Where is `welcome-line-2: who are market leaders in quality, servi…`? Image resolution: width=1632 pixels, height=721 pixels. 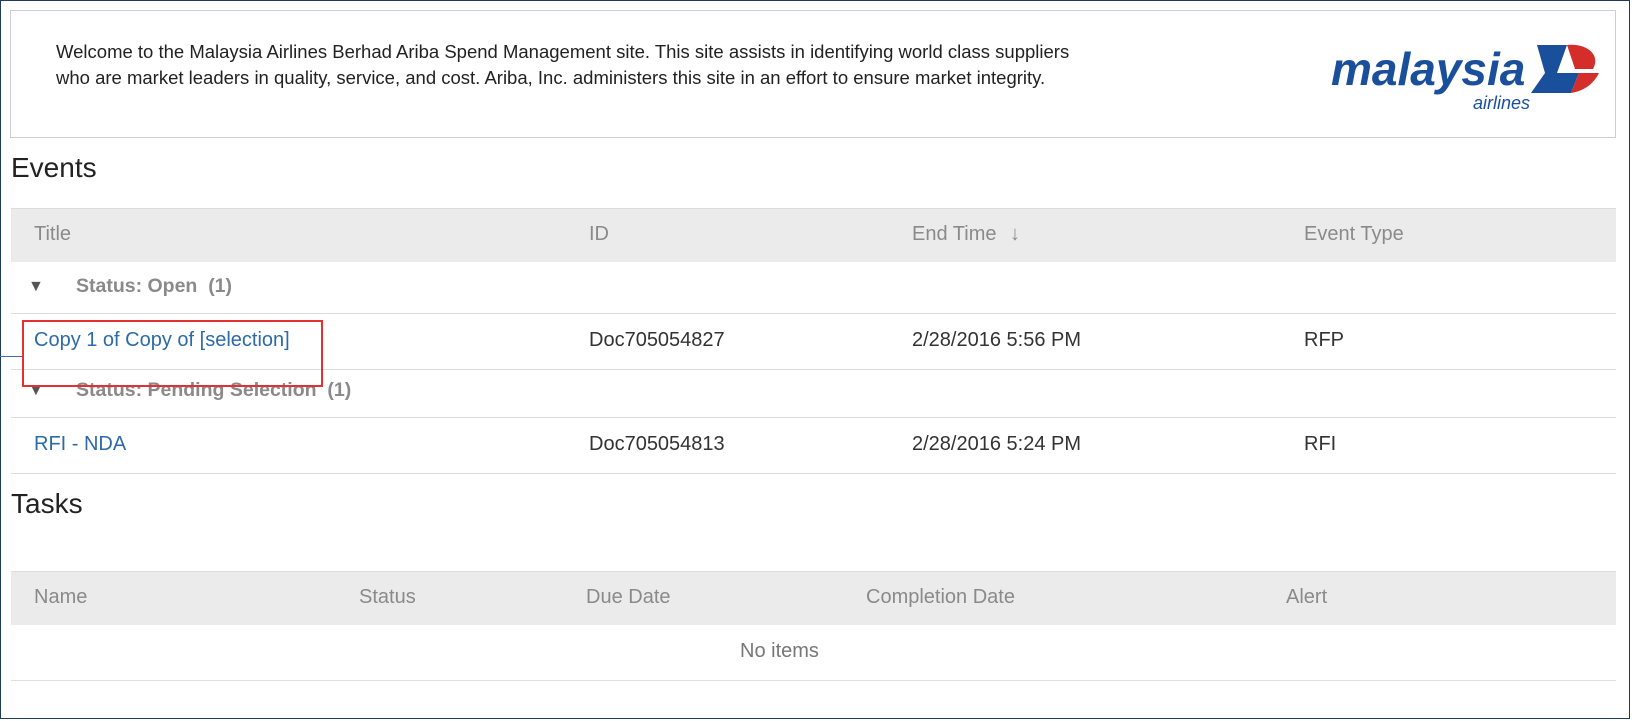
welcome-line-2: who are market leaders in quality, servi… is located at coordinates (551, 77).